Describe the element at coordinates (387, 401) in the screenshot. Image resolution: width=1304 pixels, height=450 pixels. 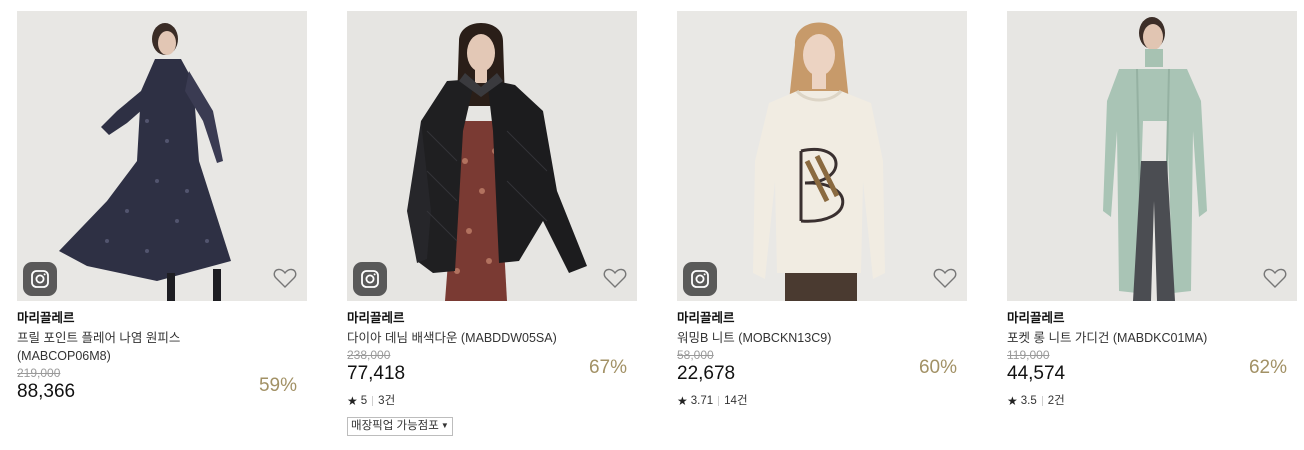
I see `review-count: 3건` at that location.